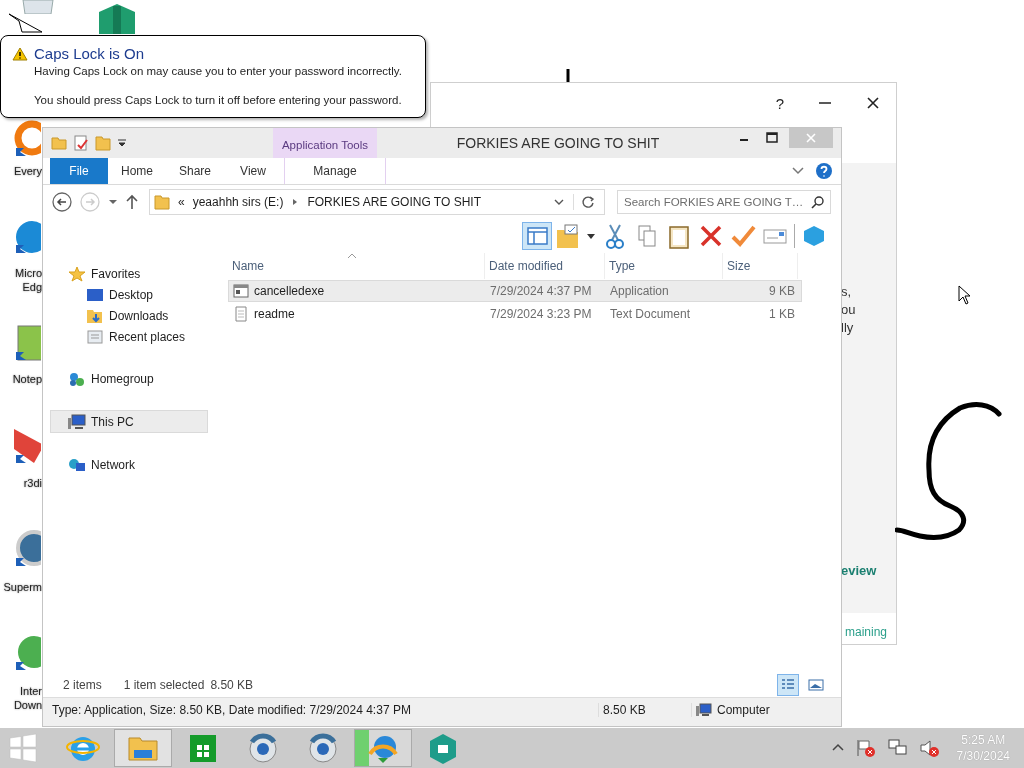 This screenshot has width=1024, height=768. I want to click on details-size: 8.50 KB, so click(644, 710).